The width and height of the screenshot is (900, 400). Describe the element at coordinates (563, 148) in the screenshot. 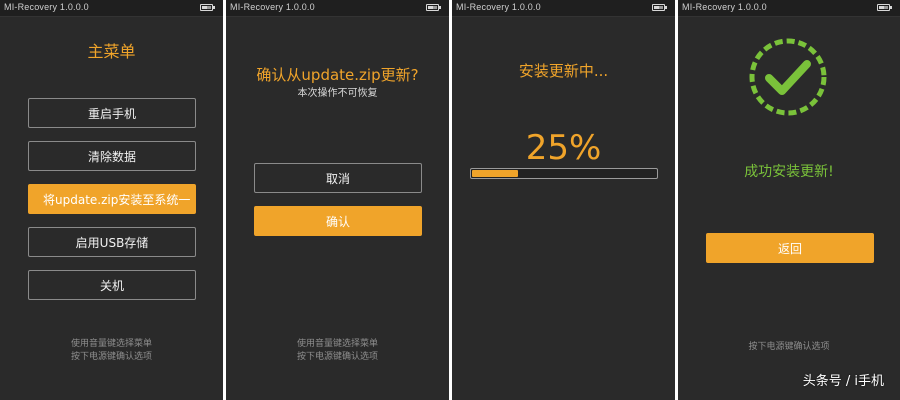

I see `progress-percent: 25%` at that location.